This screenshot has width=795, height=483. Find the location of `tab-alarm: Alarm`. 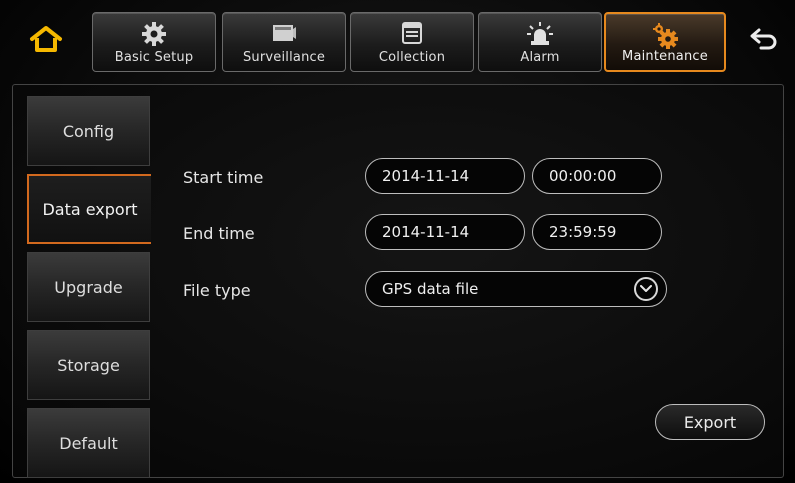

tab-alarm: Alarm is located at coordinates (540, 42).